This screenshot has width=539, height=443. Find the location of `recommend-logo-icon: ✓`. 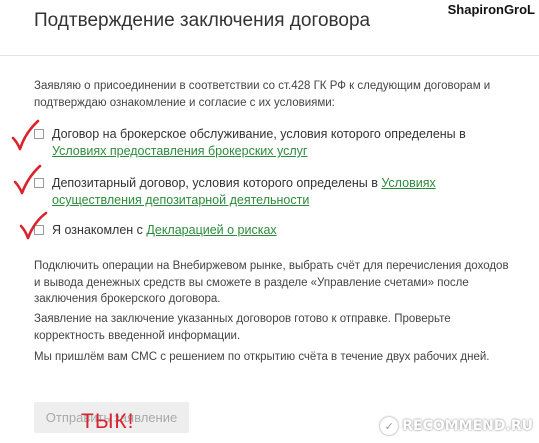

recommend-logo-icon: ✓ is located at coordinates (389, 426).